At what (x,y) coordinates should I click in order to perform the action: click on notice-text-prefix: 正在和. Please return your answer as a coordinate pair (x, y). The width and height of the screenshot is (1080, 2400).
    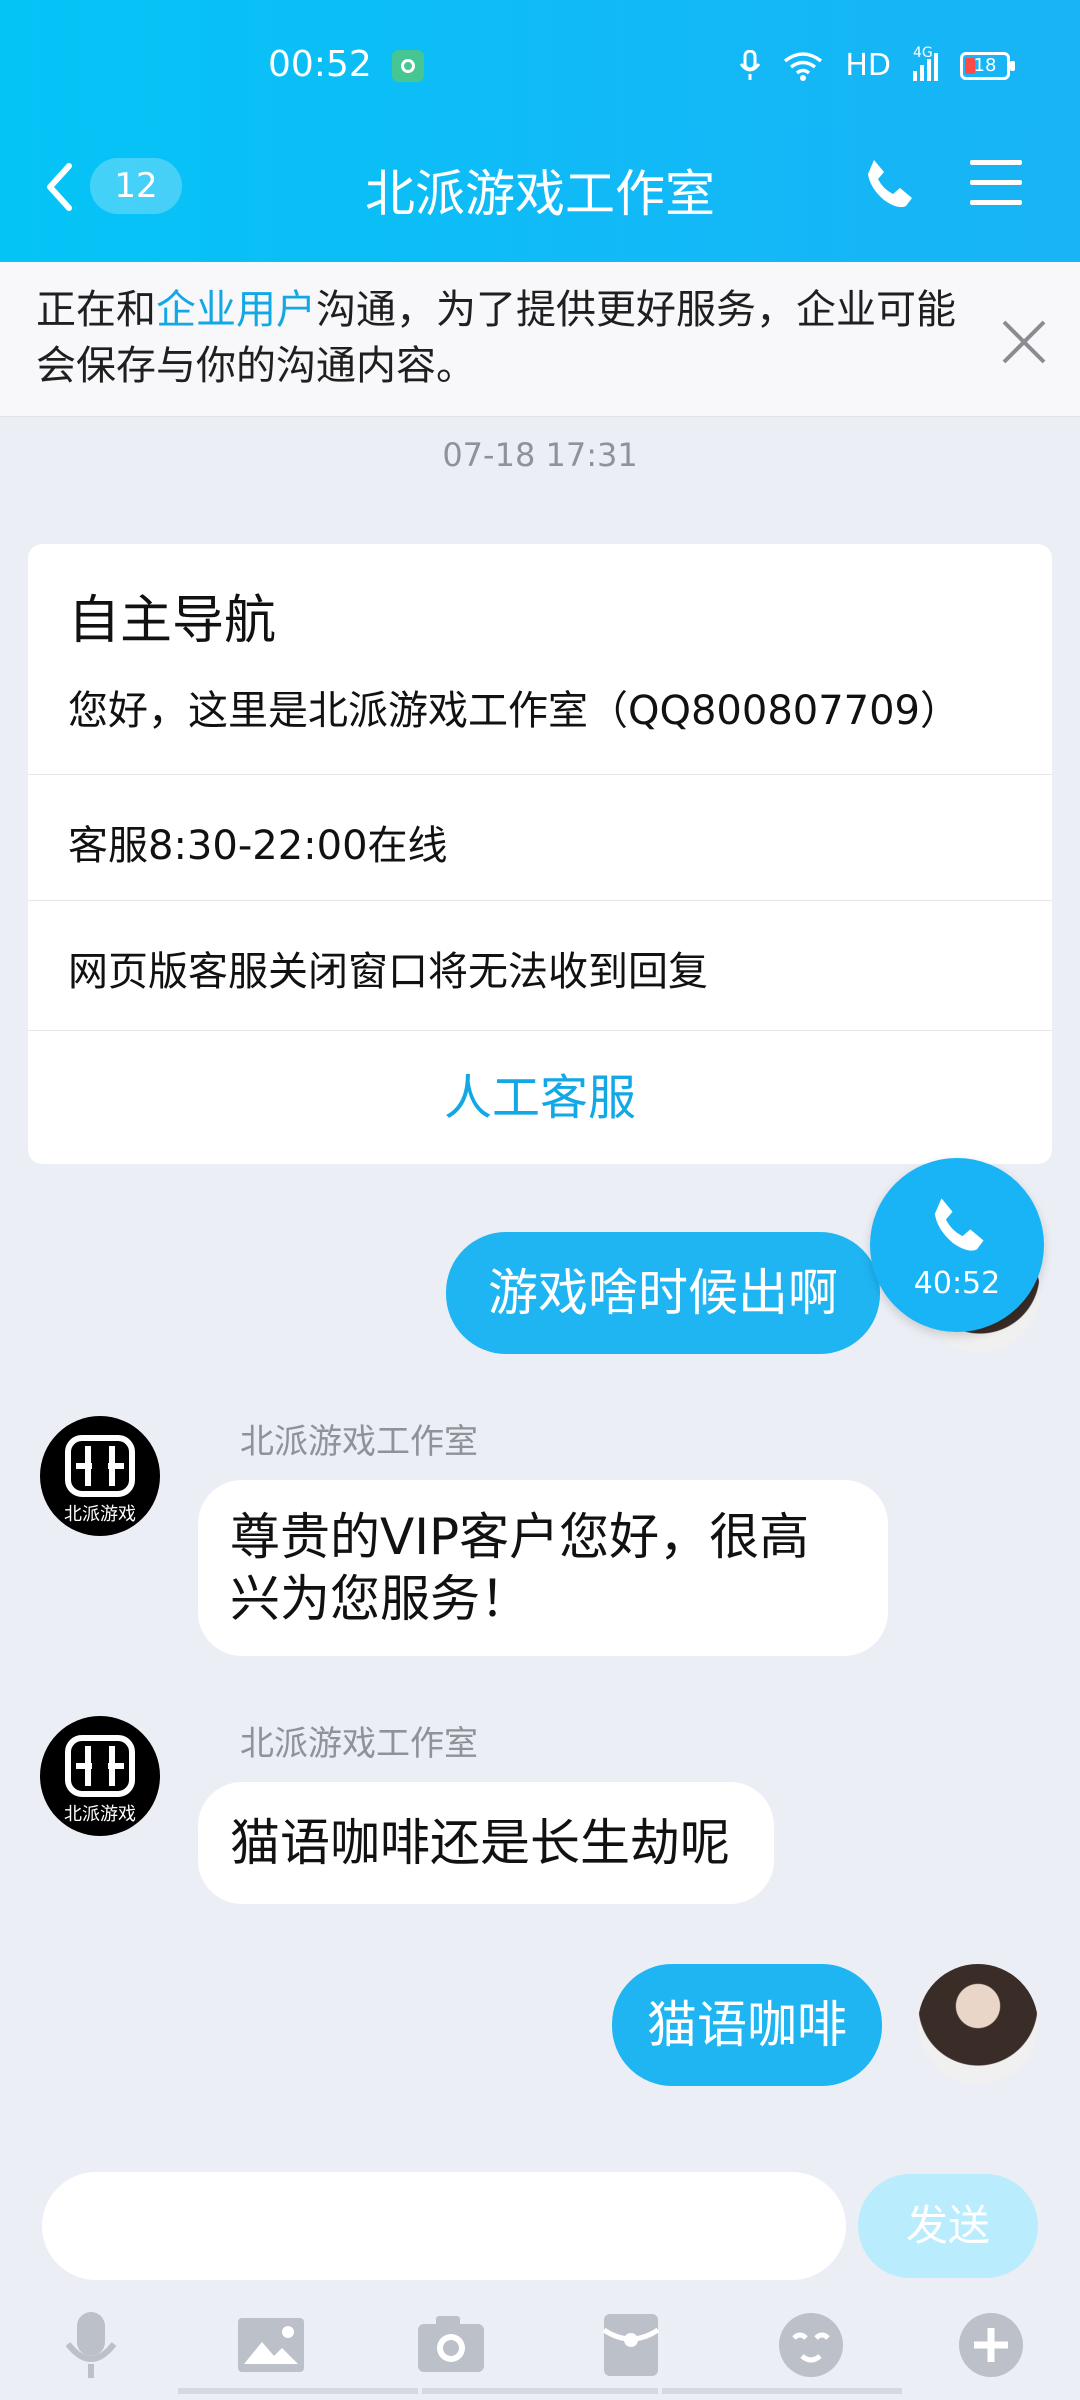
    Looking at the image, I should click on (96, 310).